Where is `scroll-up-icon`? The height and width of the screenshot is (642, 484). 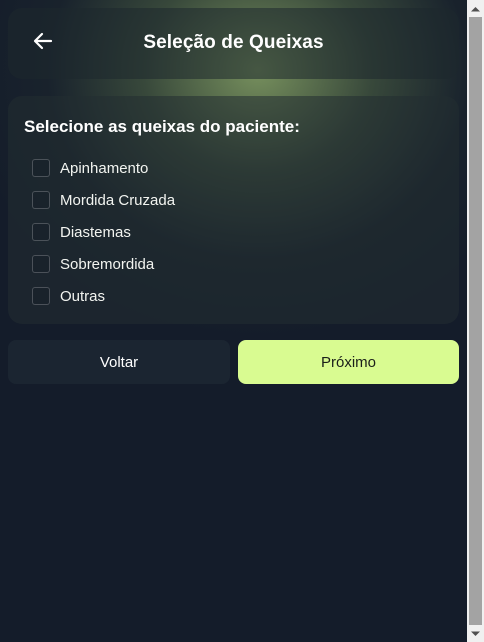 scroll-up-icon is located at coordinates (475, 8).